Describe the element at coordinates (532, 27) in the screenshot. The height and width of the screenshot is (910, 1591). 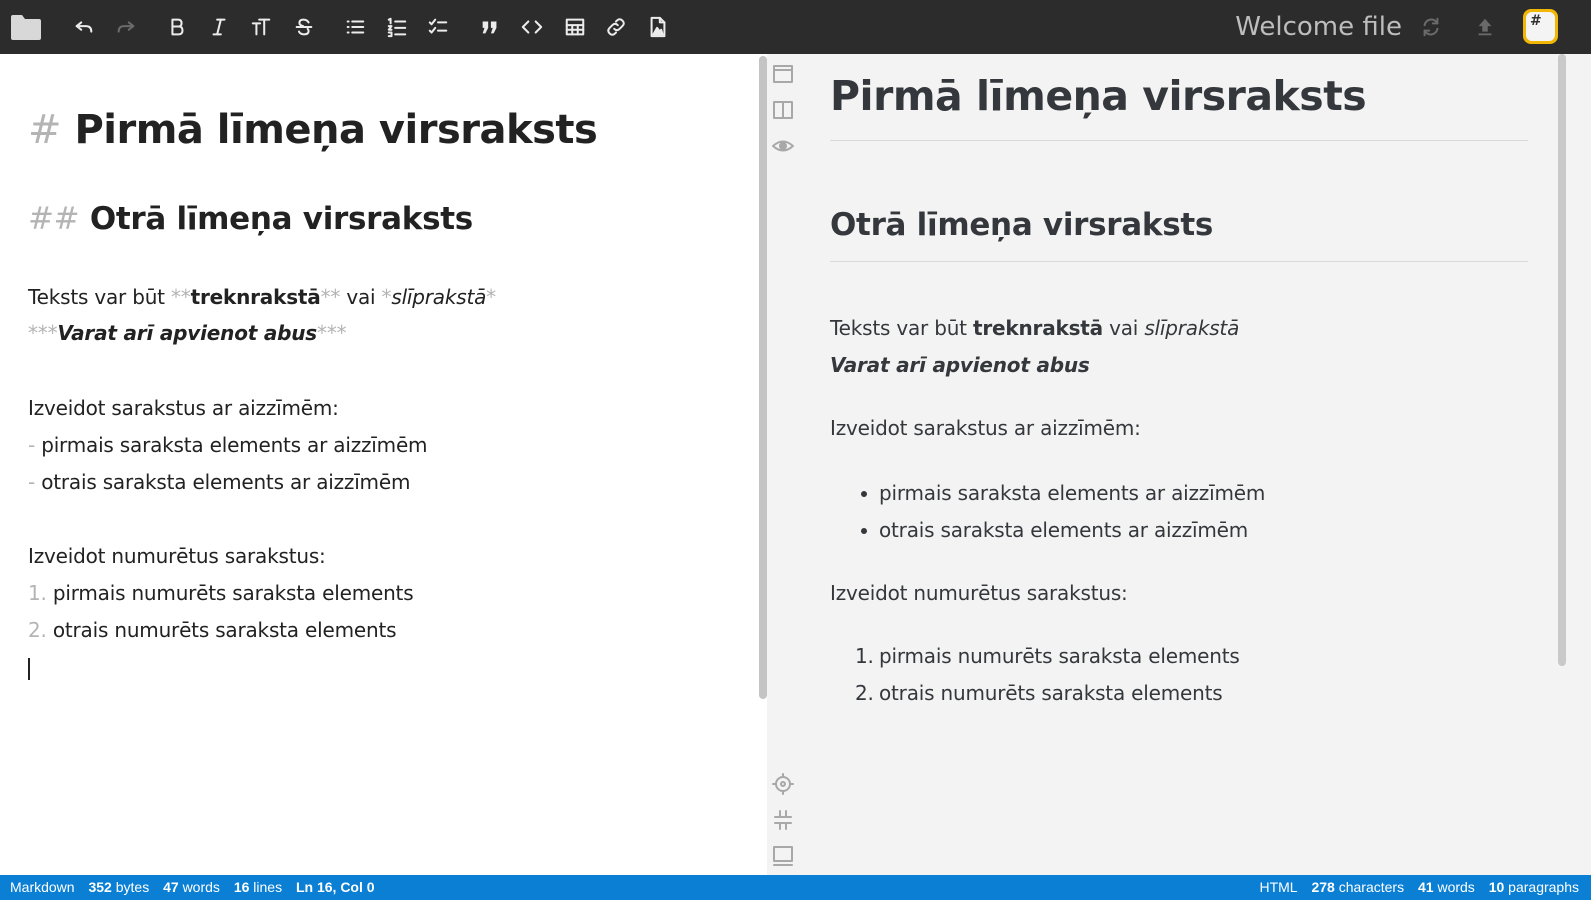
I see `code-icon` at that location.